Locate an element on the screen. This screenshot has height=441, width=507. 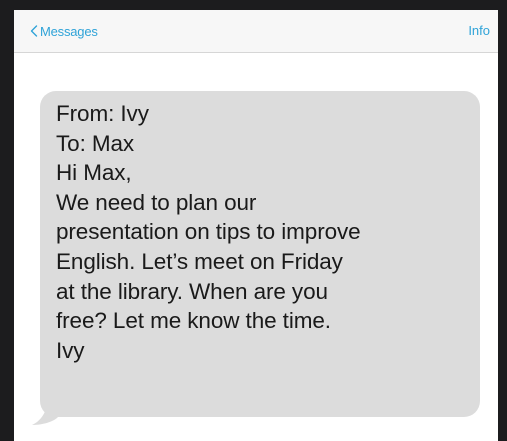
message-line: To: Max is located at coordinates (95, 143).